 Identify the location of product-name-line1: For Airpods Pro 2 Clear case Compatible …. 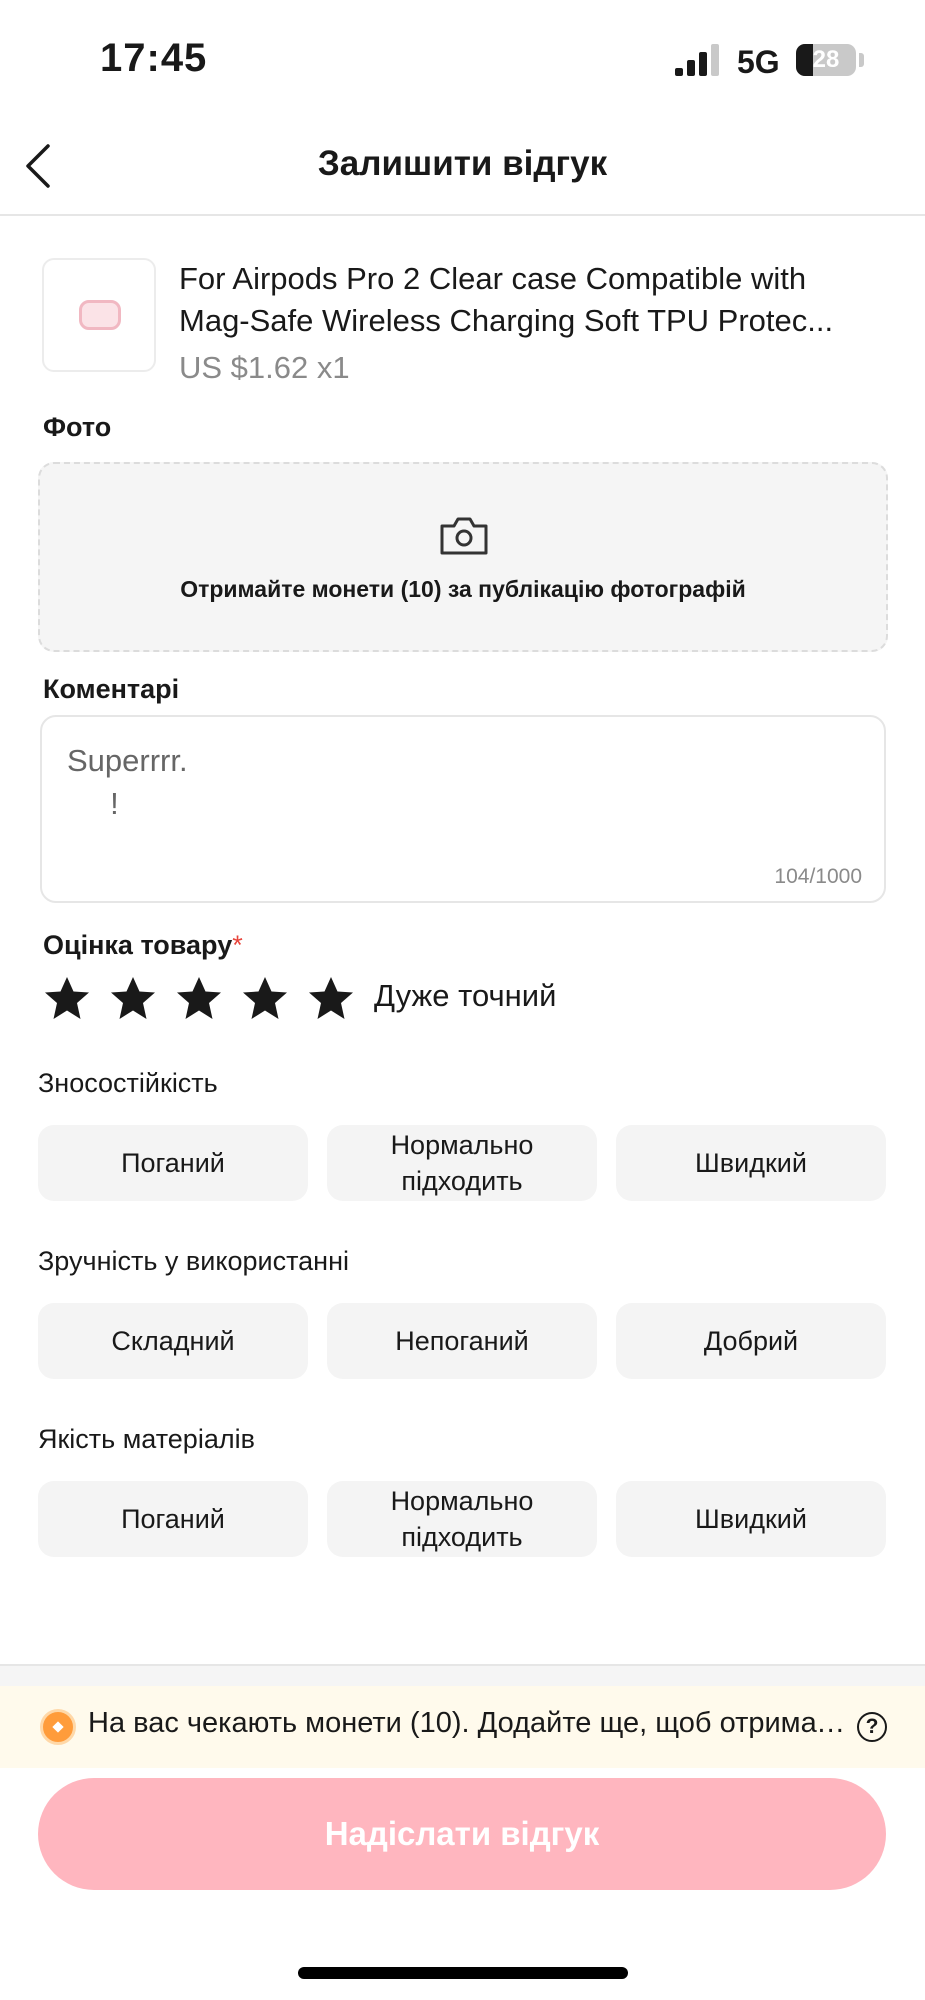
(493, 278).